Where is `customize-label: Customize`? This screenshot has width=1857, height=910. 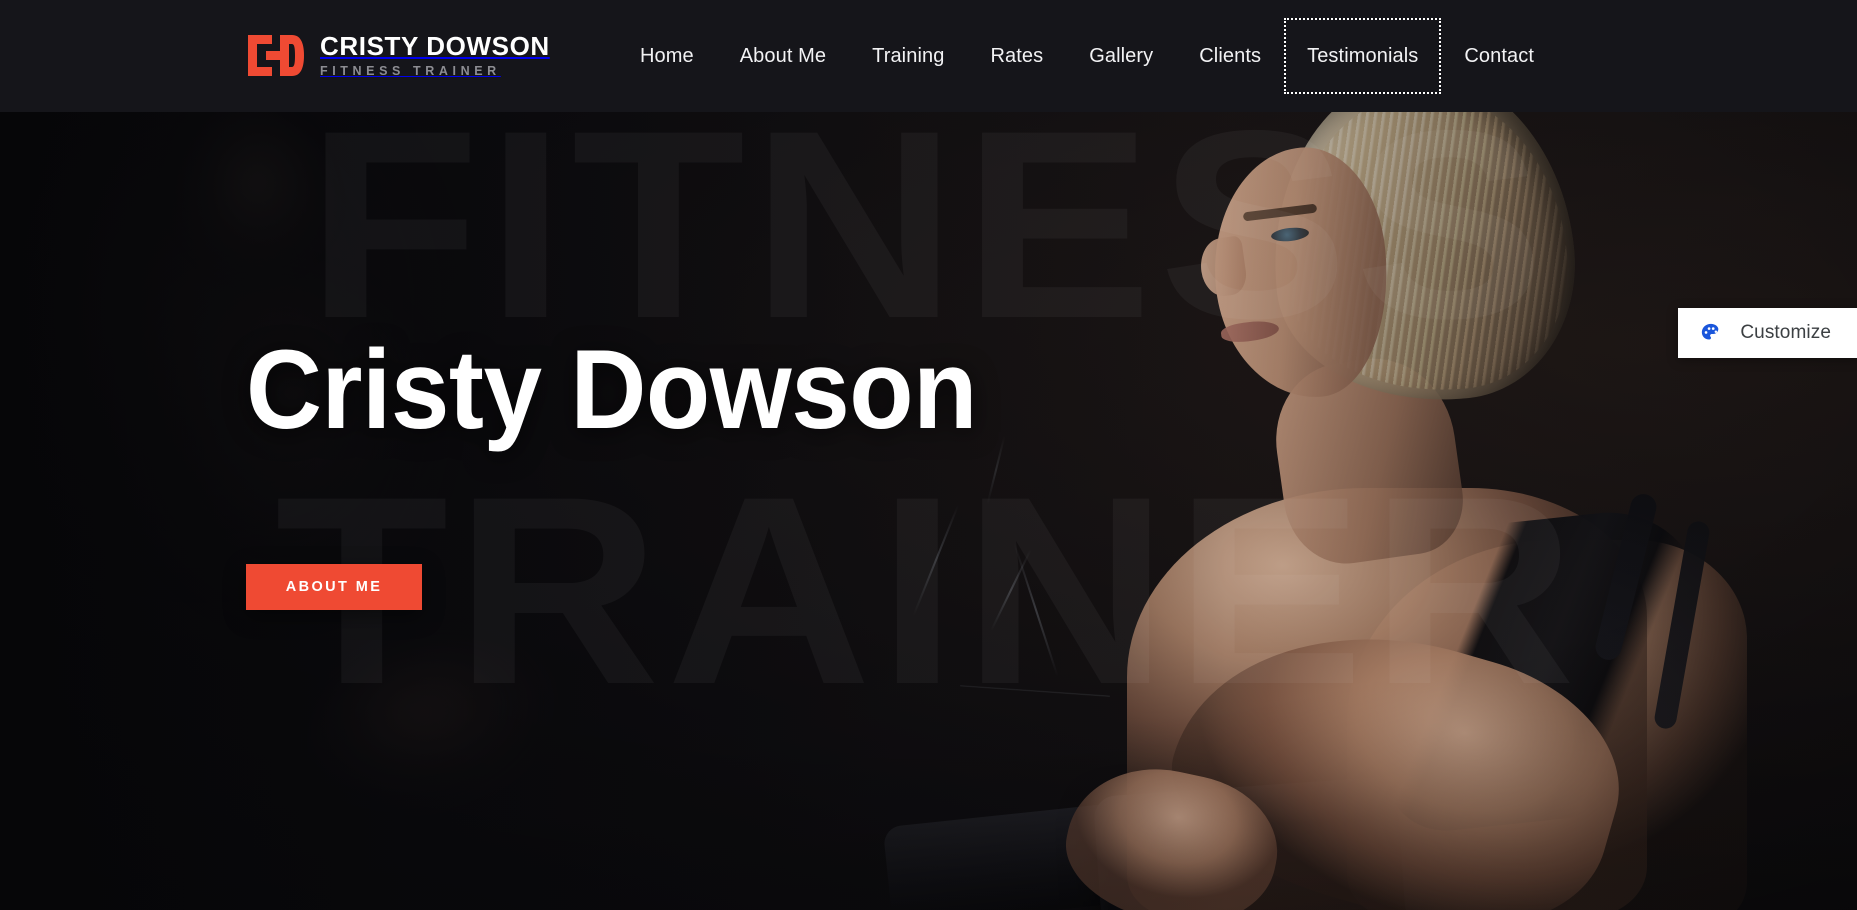
customize-label: Customize is located at coordinates (1785, 332).